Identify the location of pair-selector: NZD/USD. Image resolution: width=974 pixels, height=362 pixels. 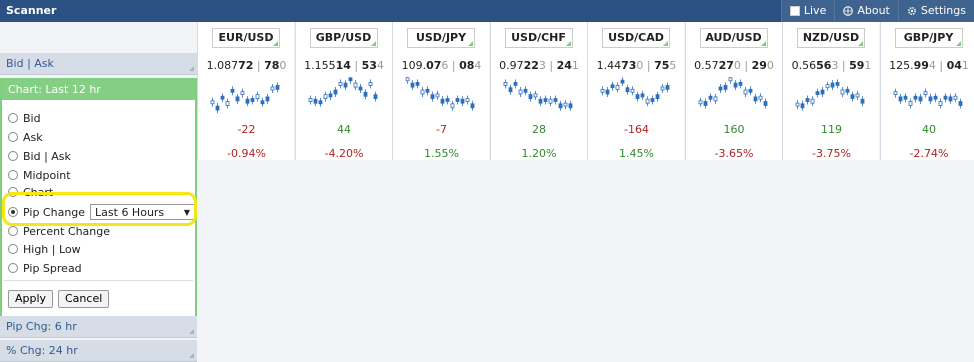
(831, 38).